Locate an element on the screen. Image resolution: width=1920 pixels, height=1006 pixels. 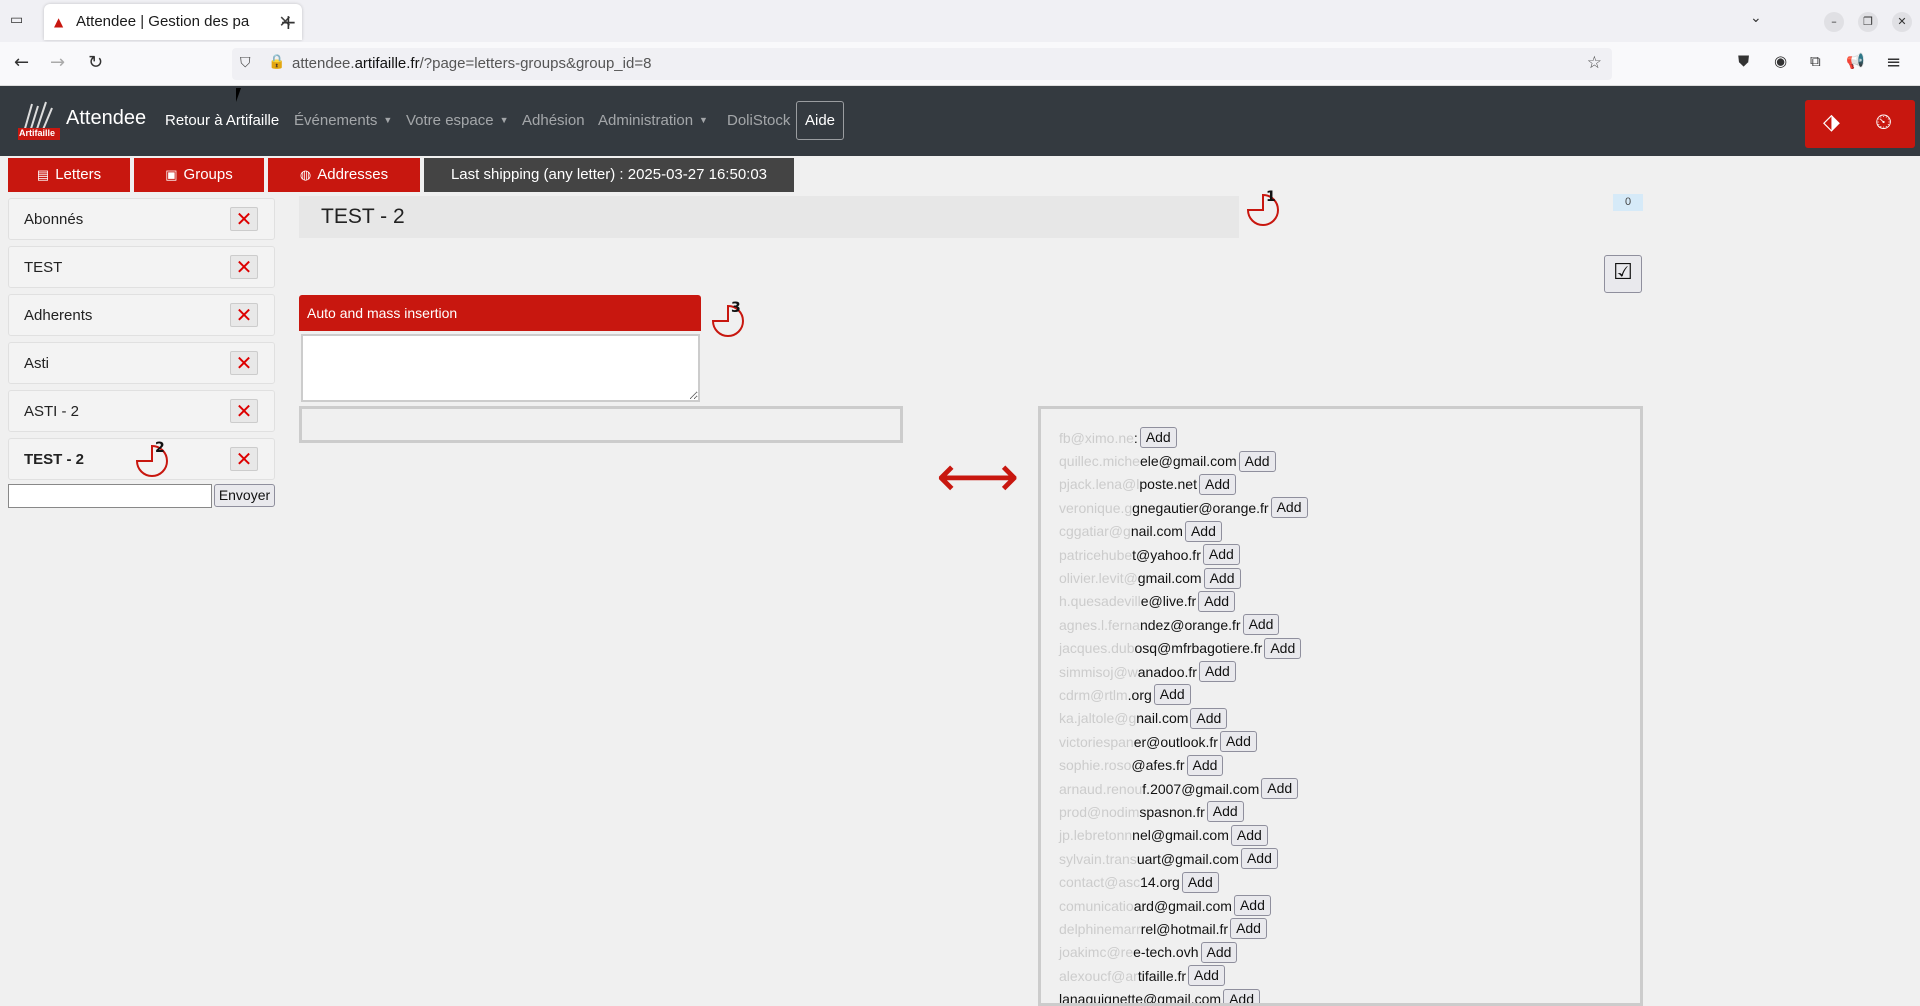
email-row: joakimc@ree-tech.ovh Add is located at coordinates (1339, 952).